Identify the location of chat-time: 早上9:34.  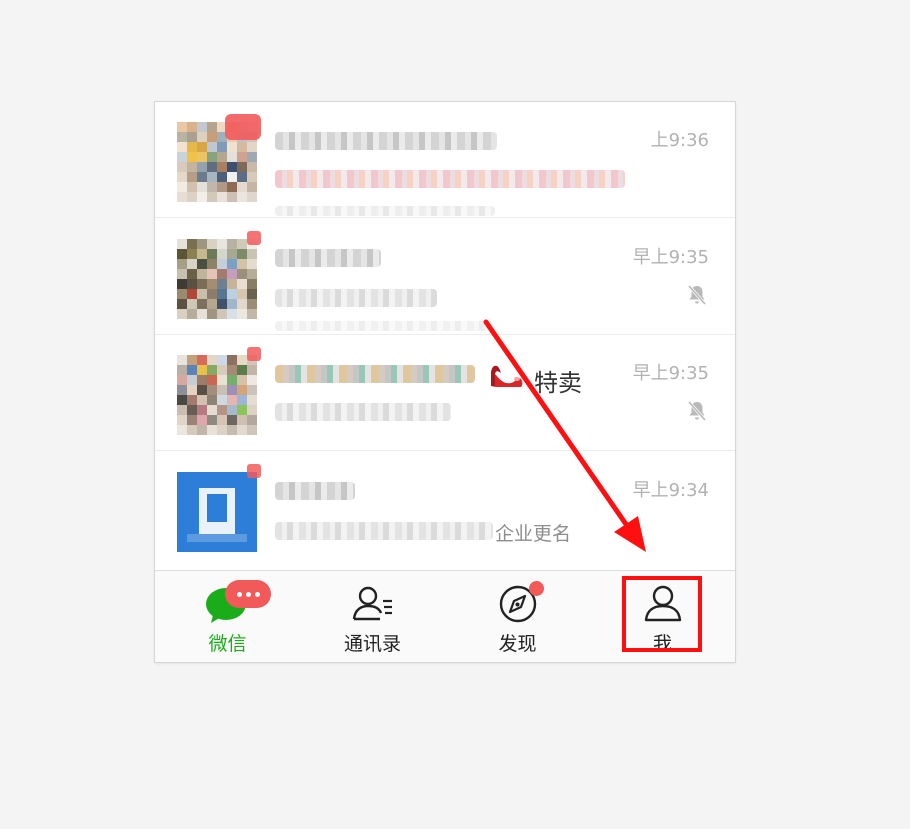
(670, 490).